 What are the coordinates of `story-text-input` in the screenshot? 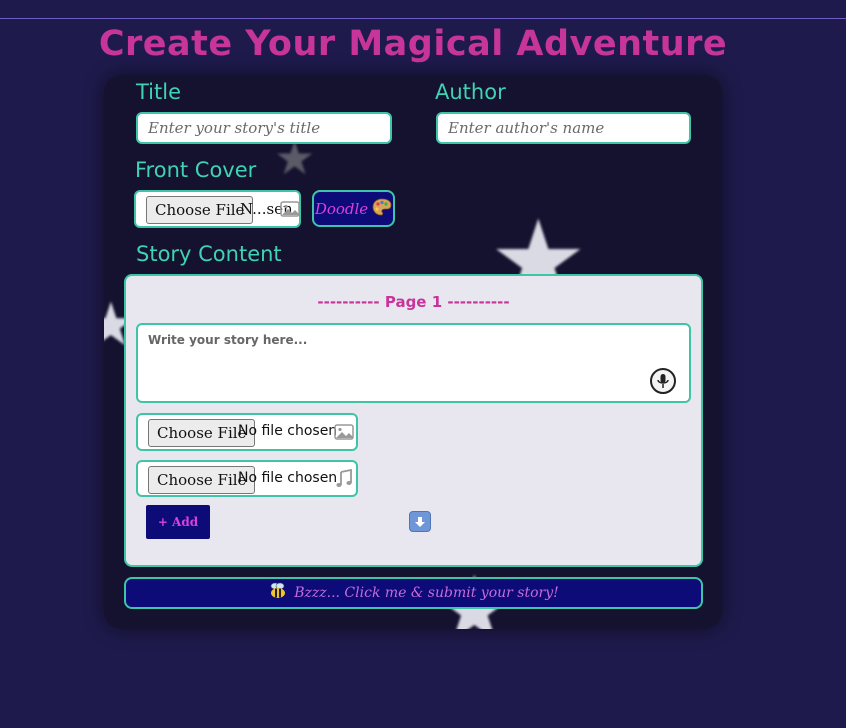 It's located at (413, 363).